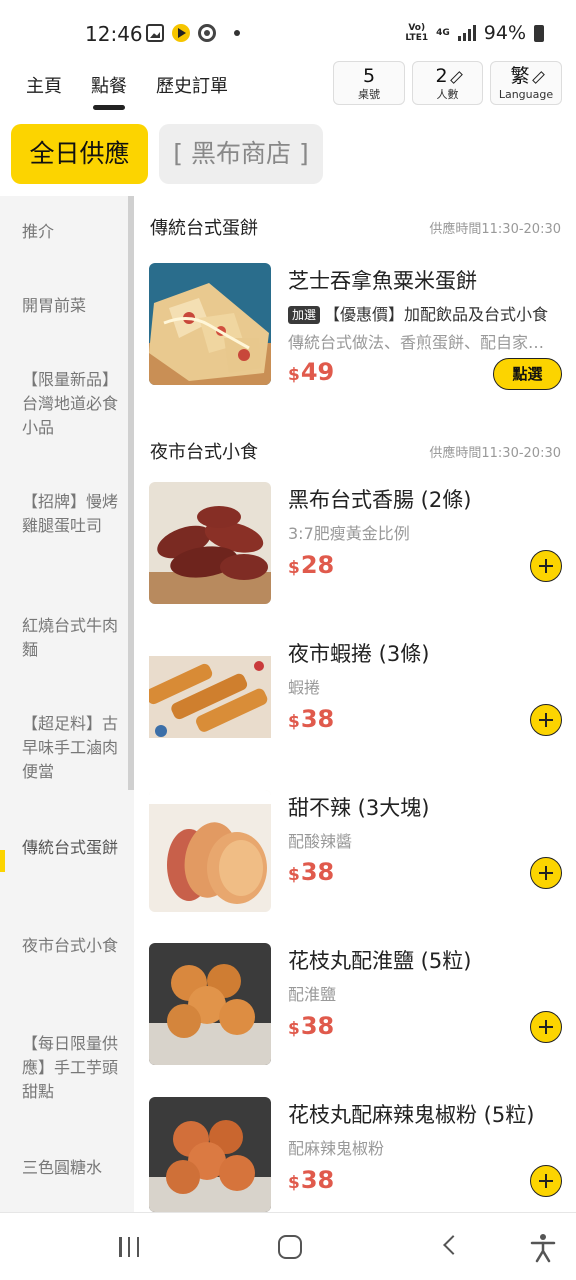  Describe the element at coordinates (288, 29) in the screenshot. I see `status-bar: 12:46 Vo) LTE1 4G 94%` at that location.